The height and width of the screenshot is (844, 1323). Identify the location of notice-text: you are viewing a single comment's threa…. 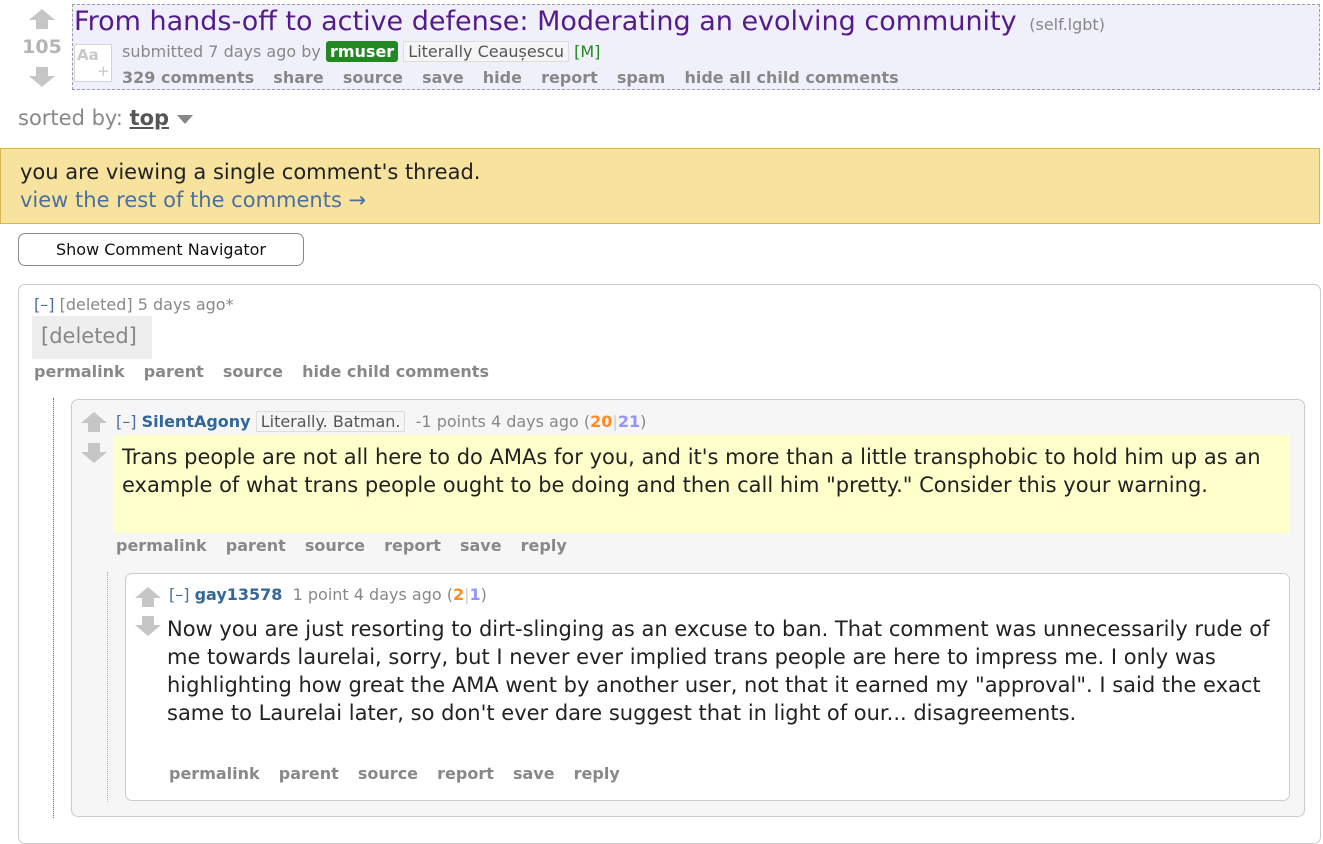
(250, 172).